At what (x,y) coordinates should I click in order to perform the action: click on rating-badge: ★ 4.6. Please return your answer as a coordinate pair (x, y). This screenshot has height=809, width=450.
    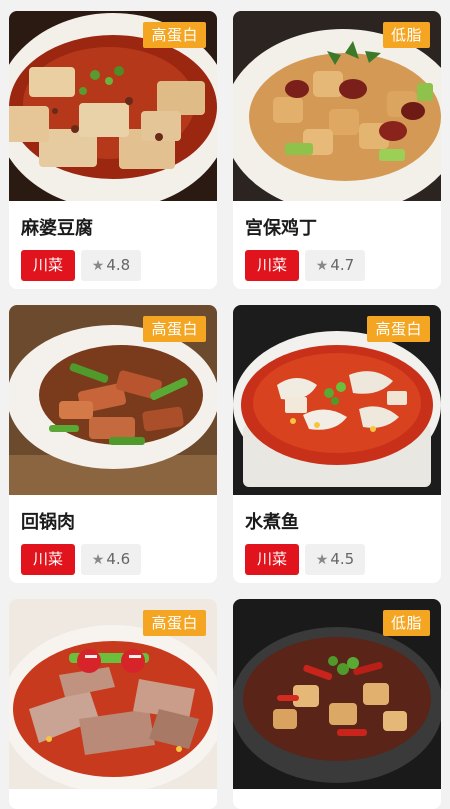
    Looking at the image, I should click on (111, 559).